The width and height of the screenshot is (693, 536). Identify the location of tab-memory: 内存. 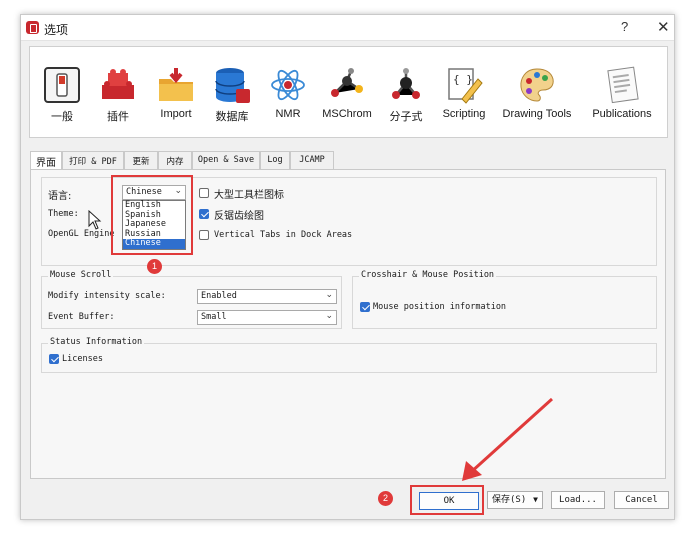
(175, 160).